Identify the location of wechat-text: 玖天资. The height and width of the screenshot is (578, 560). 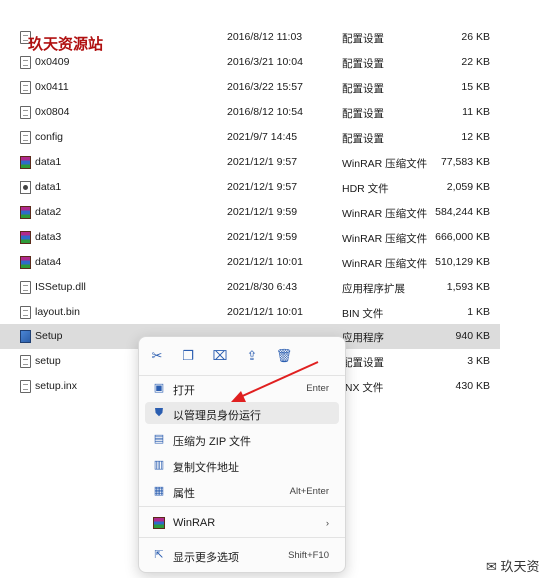
(520, 566).